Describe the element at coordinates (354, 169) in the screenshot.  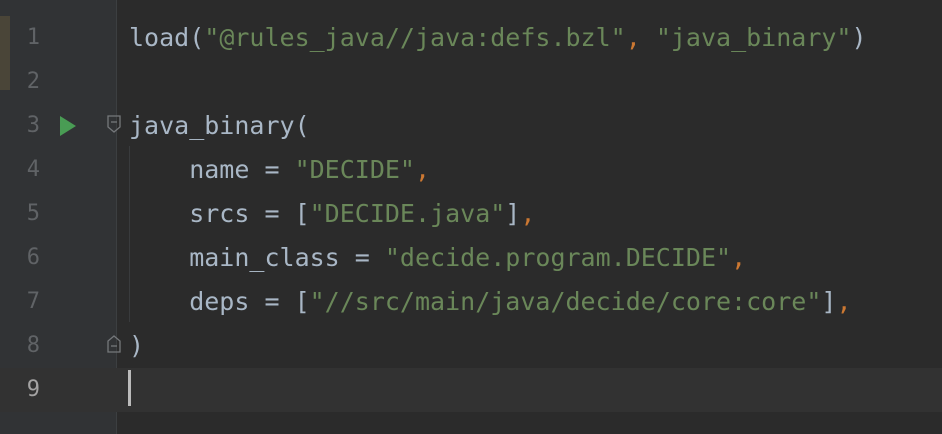
I see `code-token-str: "DECIDE"` at that location.